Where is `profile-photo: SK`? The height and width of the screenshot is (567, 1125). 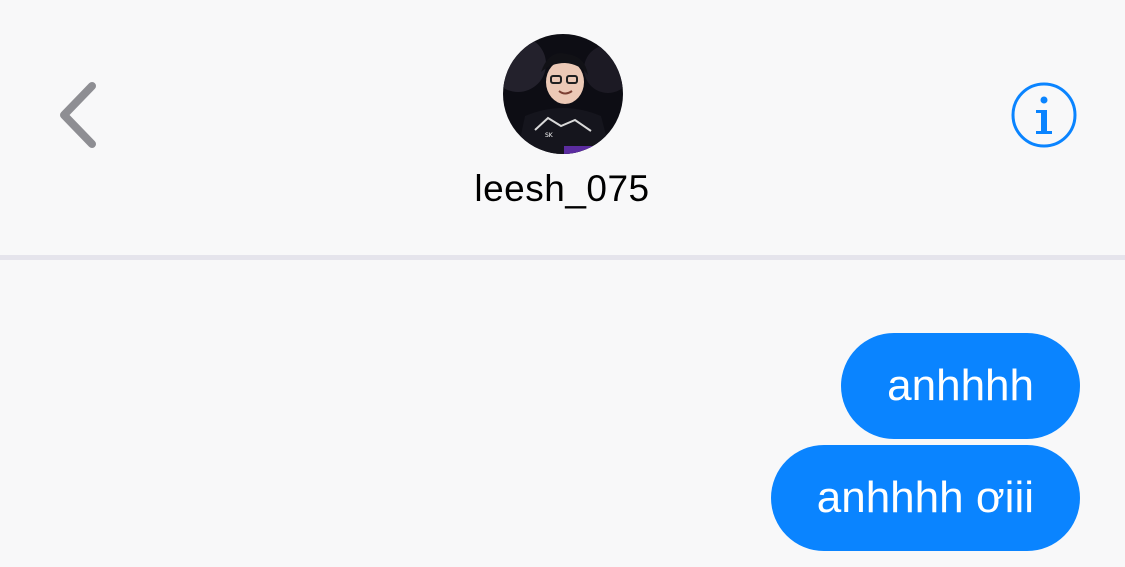 profile-photo: SK is located at coordinates (563, 94).